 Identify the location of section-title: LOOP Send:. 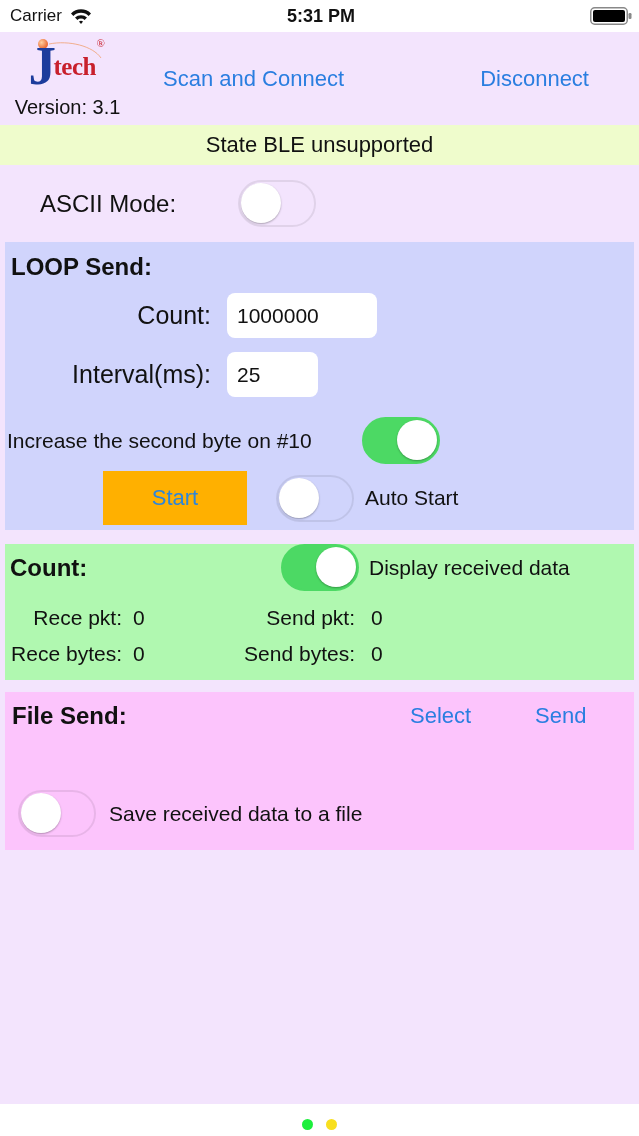
(81, 267).